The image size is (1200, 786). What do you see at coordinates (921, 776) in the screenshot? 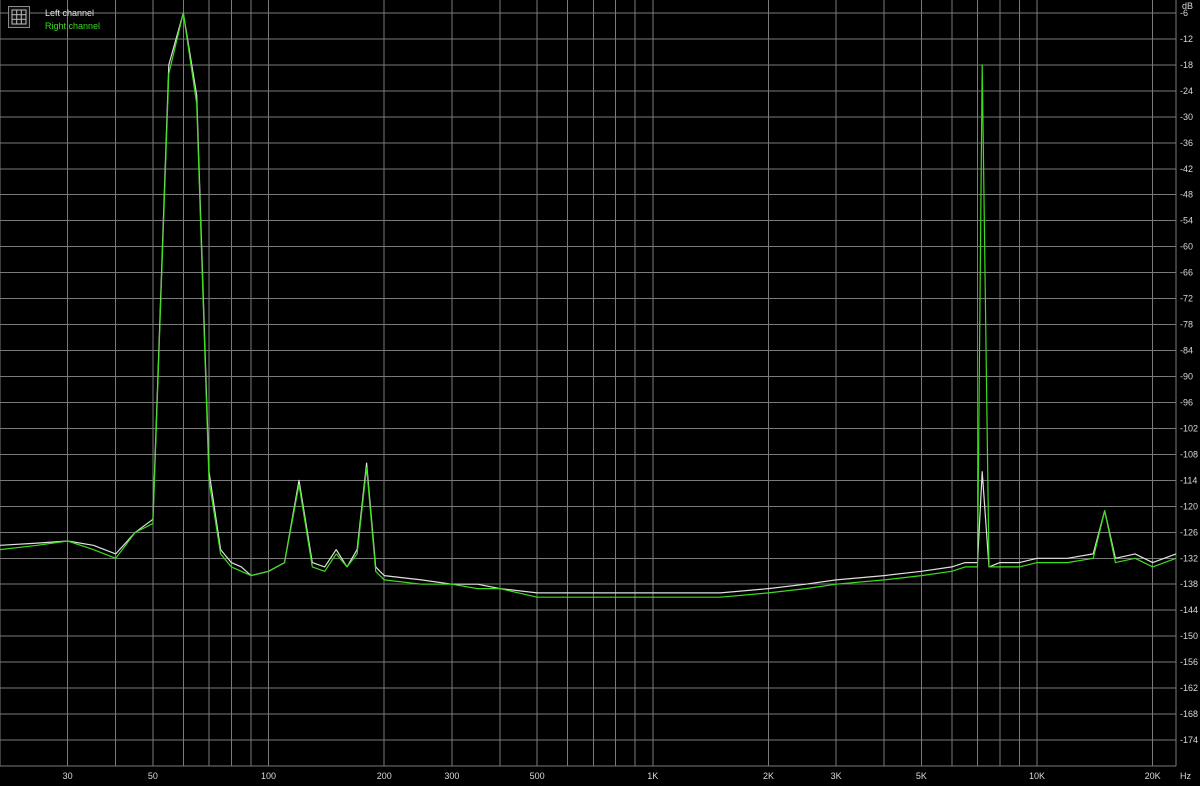
I see `x-tick-label: 5K` at bounding box center [921, 776].